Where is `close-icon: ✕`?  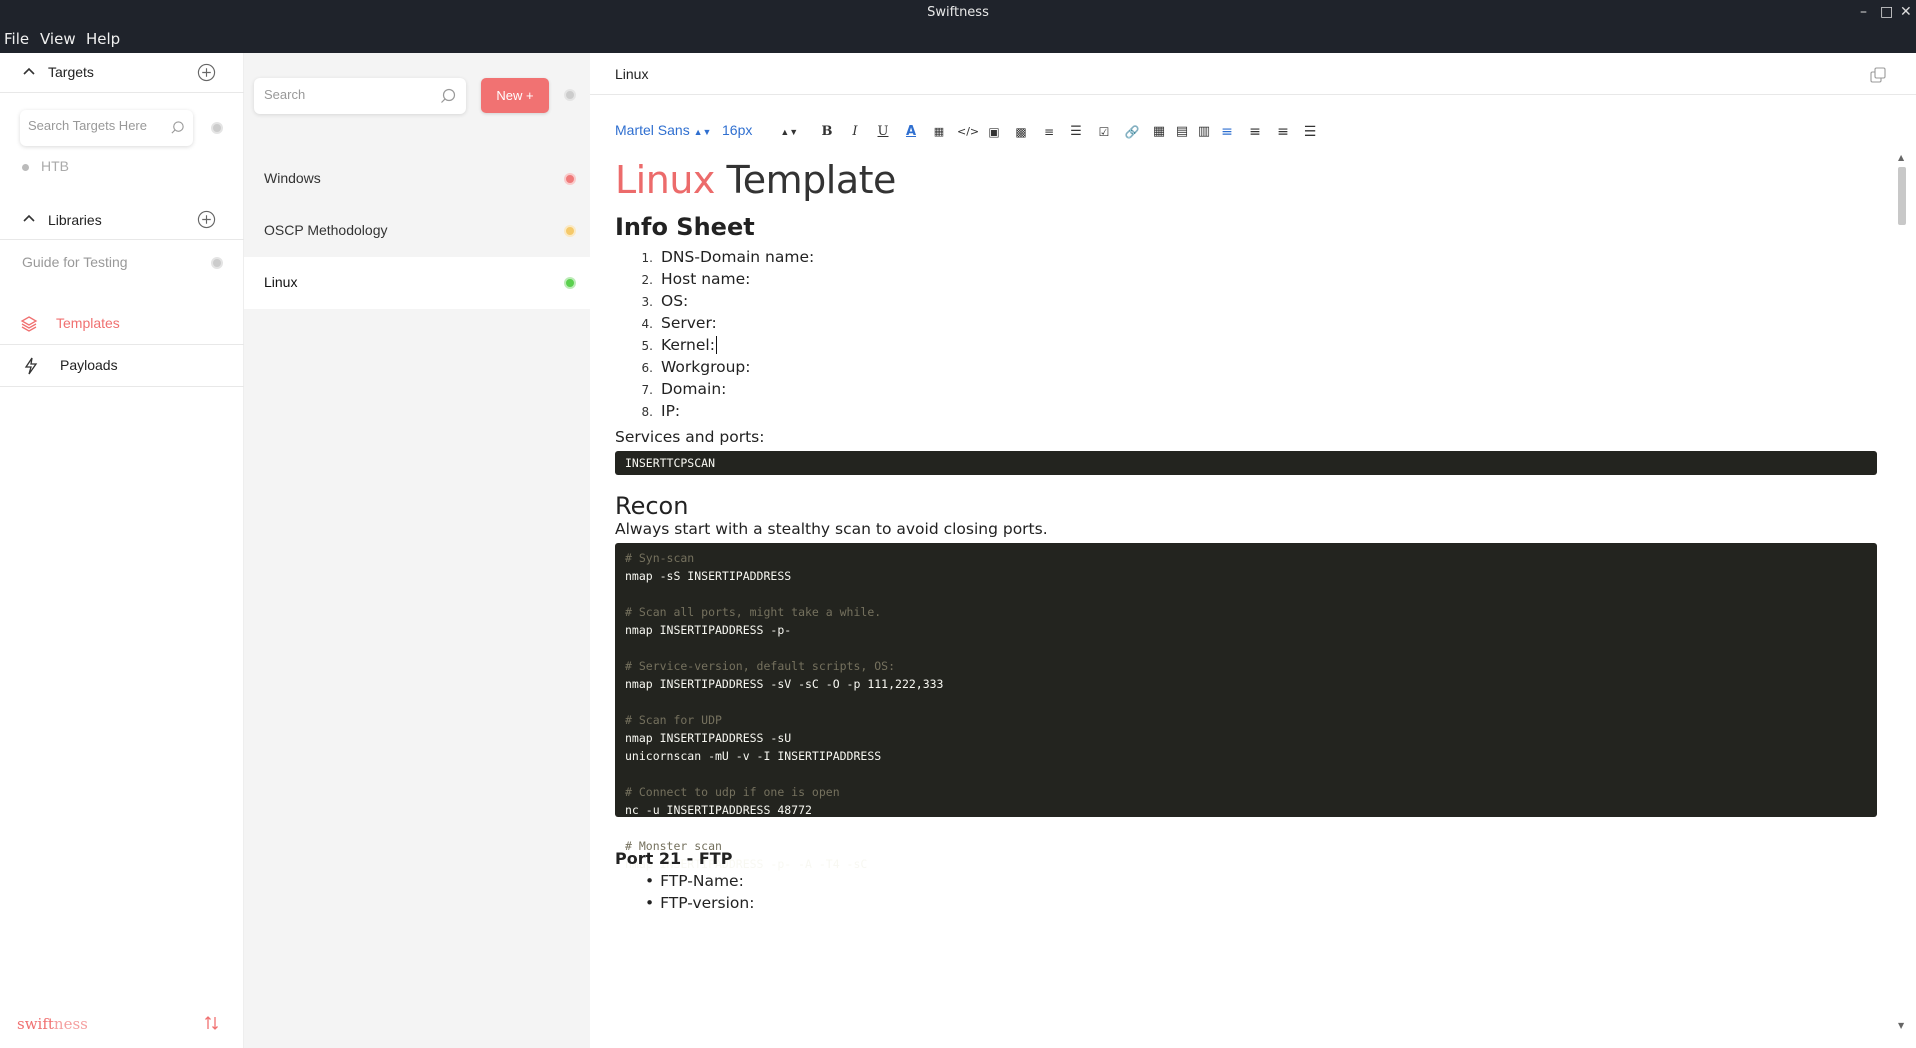
close-icon: ✕ is located at coordinates (1906, 12).